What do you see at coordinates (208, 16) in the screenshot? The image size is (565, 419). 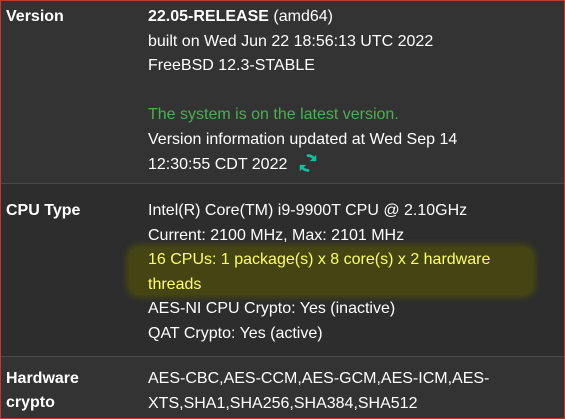 I see `version-release: 22.05-RELEASE` at bounding box center [208, 16].